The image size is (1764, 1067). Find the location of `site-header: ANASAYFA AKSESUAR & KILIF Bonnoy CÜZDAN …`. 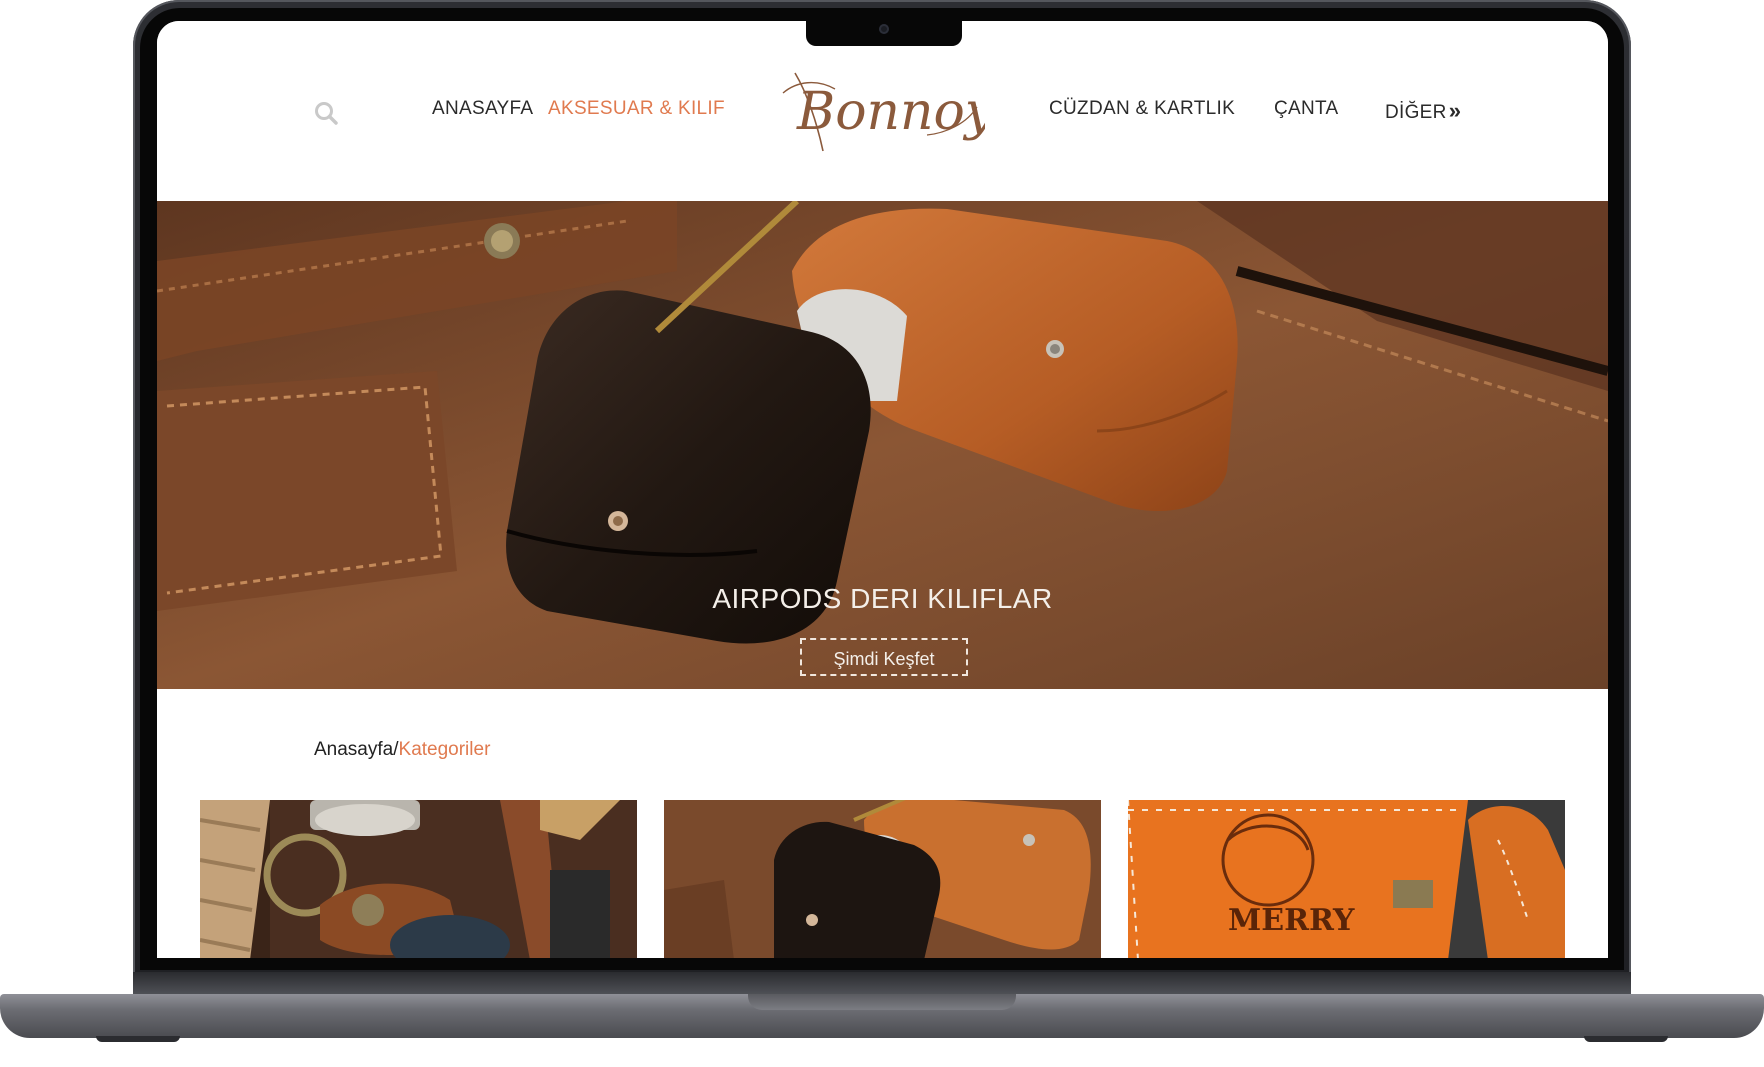

site-header: ANASAYFA AKSESUAR & KILIF Bonnoy CÜZDAN … is located at coordinates (882, 111).